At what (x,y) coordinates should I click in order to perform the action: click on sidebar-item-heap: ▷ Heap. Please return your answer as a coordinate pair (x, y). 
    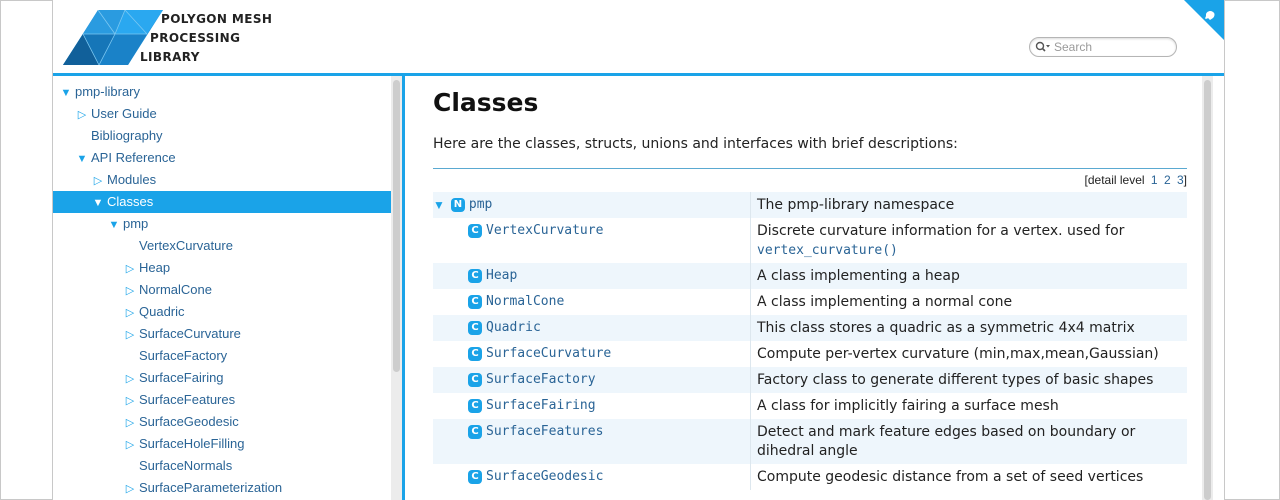
    Looking at the image, I should click on (222, 268).